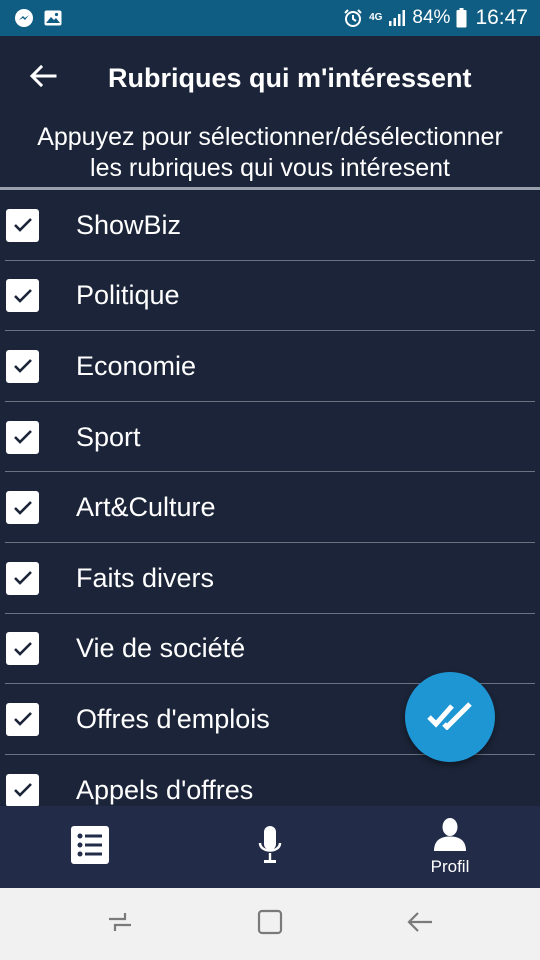 Image resolution: width=540 pixels, height=960 pixels. What do you see at coordinates (24, 18) in the screenshot?
I see `messenger-icon` at bounding box center [24, 18].